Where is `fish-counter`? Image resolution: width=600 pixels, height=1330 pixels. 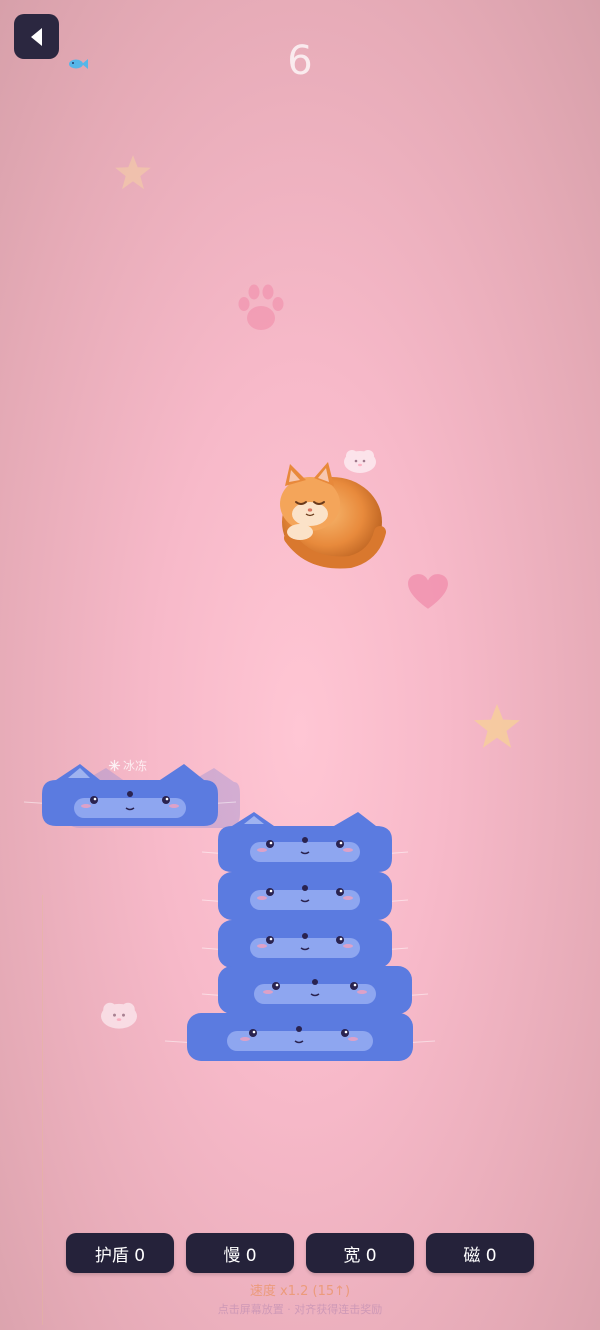 fish-counter is located at coordinates (80, 64).